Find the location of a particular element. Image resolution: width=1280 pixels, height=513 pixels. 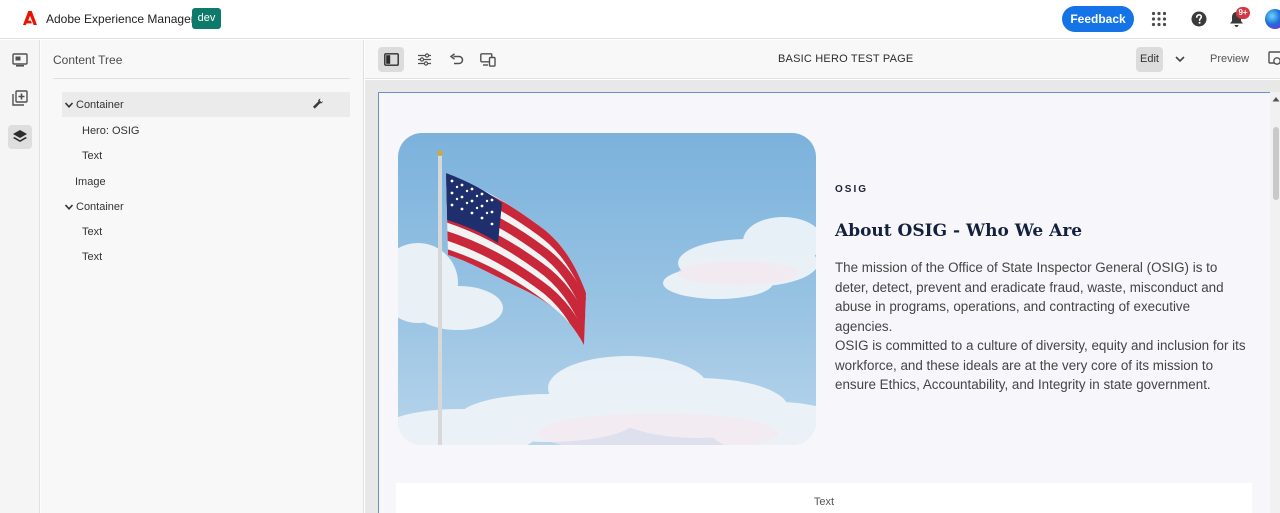

sliders-icon is located at coordinates (424, 59).